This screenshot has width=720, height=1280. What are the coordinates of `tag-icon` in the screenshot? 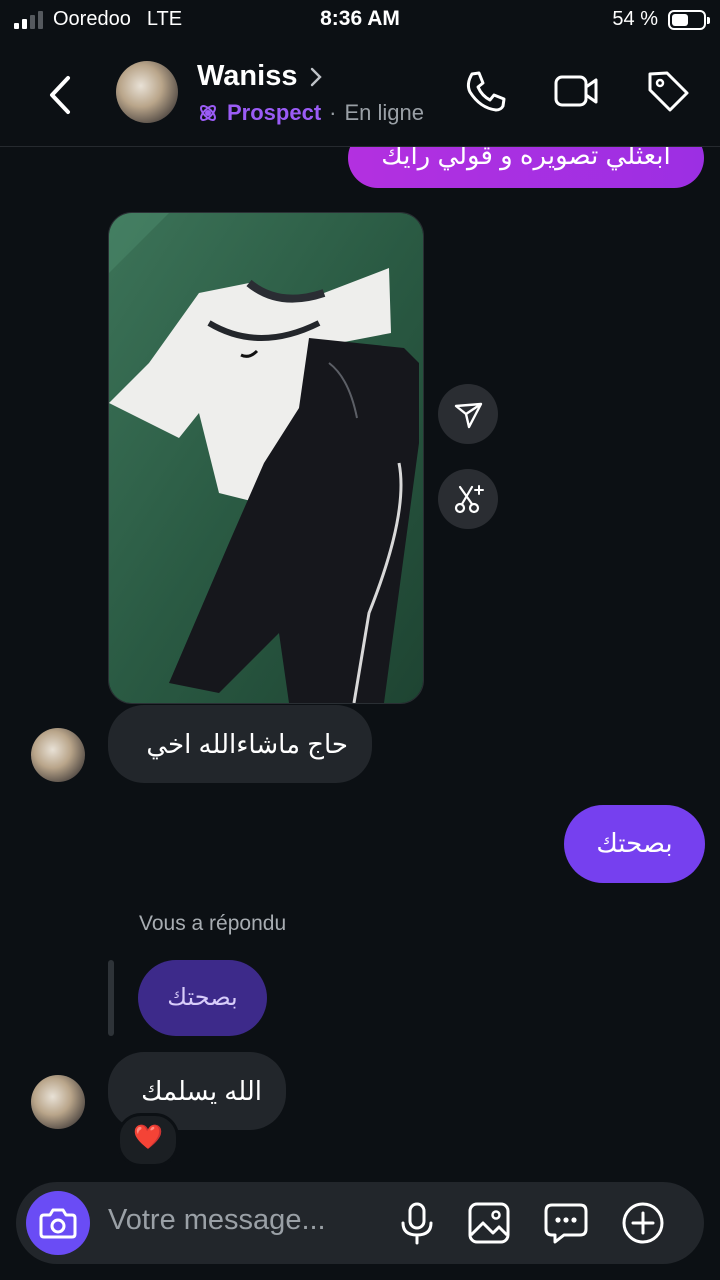 It's located at (668, 91).